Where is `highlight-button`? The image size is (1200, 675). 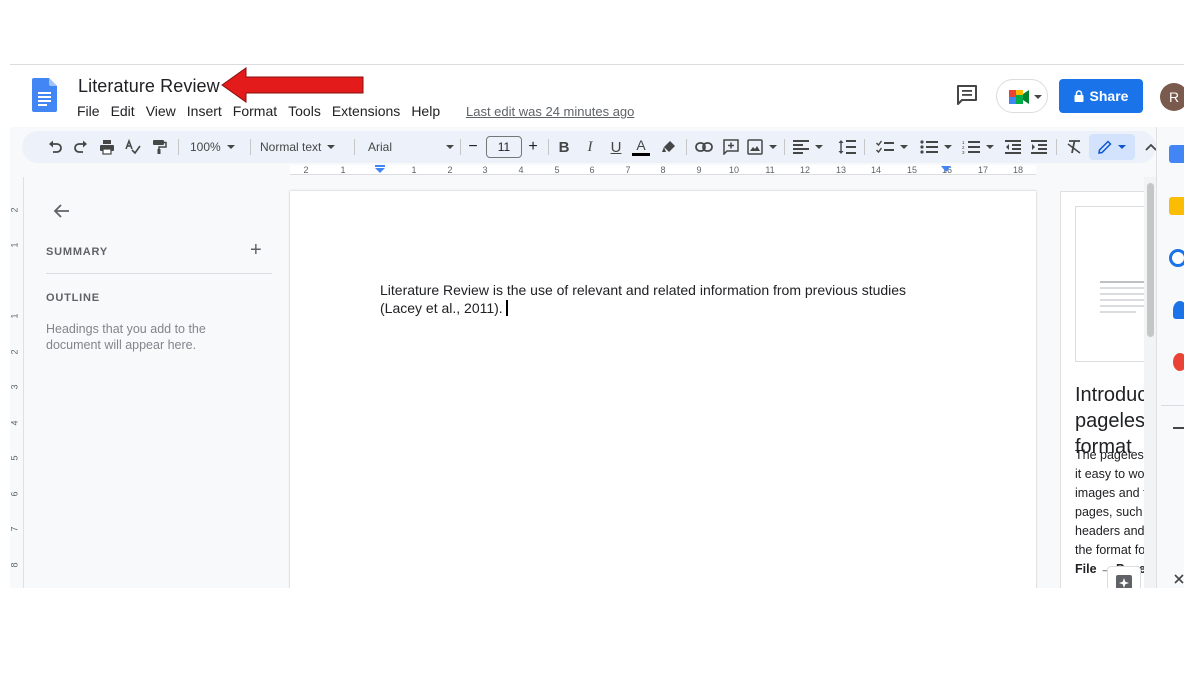 highlight-button is located at coordinates (669, 147).